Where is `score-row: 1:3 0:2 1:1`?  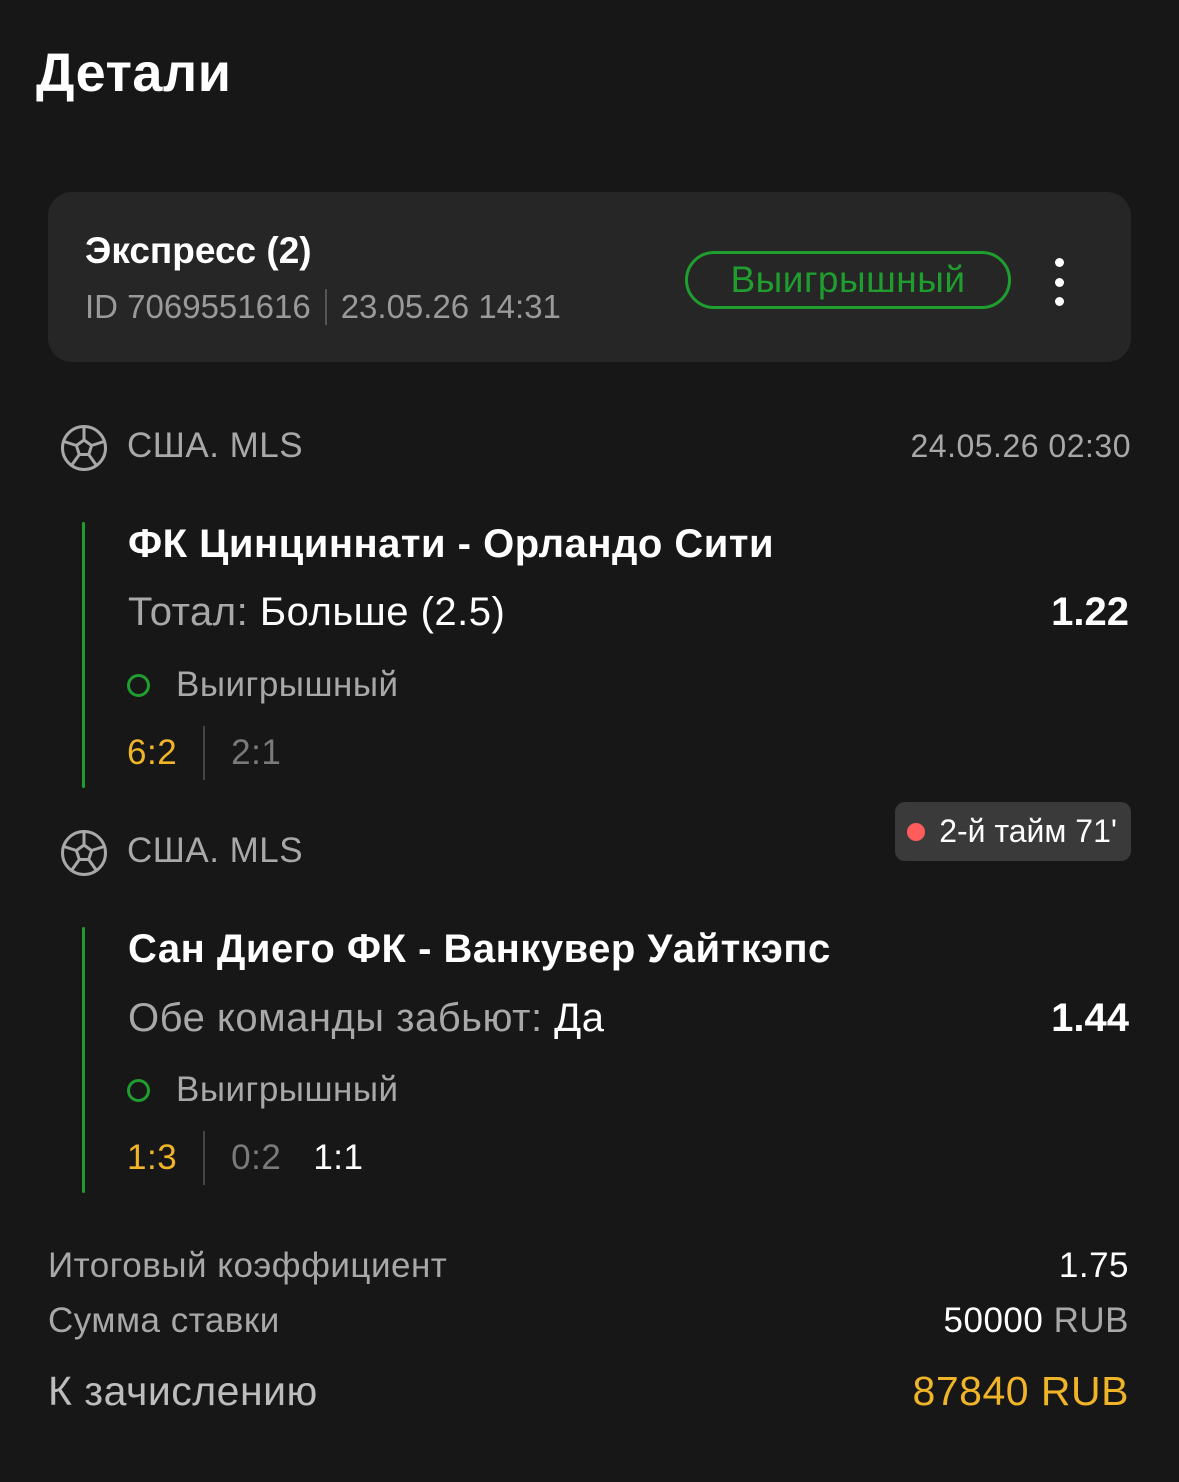 score-row: 1:3 0:2 1:1 is located at coordinates (245, 1158).